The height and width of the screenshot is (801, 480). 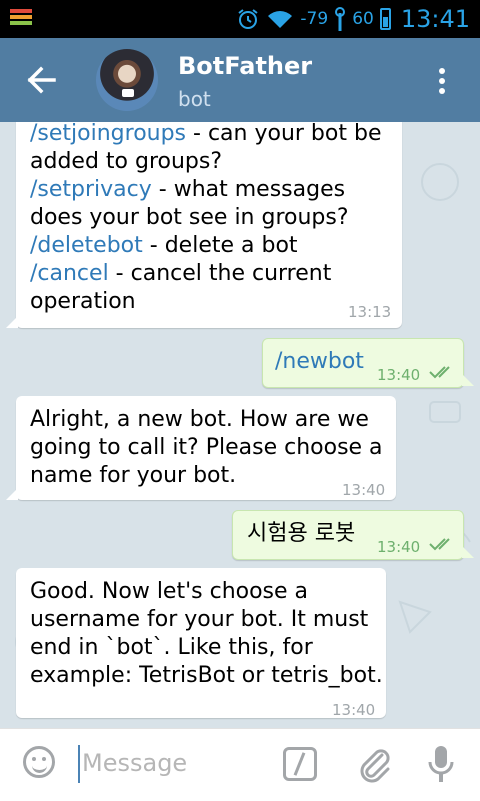 What do you see at coordinates (39, 762) in the screenshot?
I see `emoji-icon` at bounding box center [39, 762].